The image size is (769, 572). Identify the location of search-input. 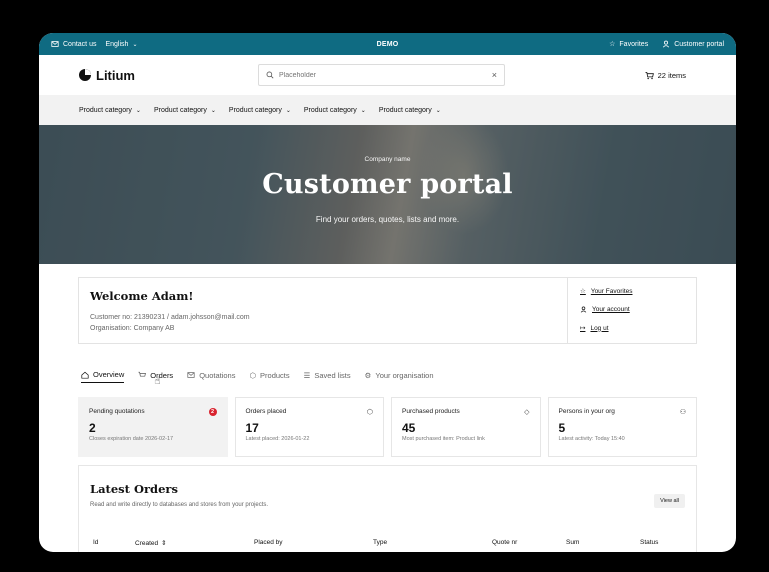
(383, 75).